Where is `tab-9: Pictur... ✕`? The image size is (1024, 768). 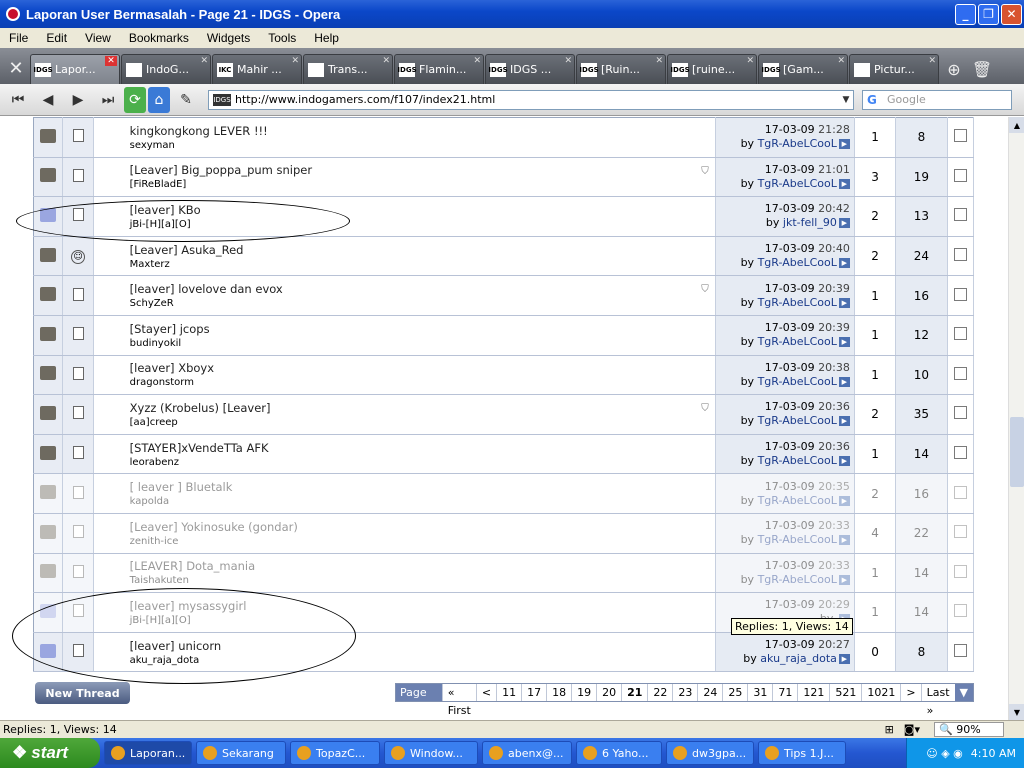 tab-9: Pictur... ✕ is located at coordinates (894, 69).